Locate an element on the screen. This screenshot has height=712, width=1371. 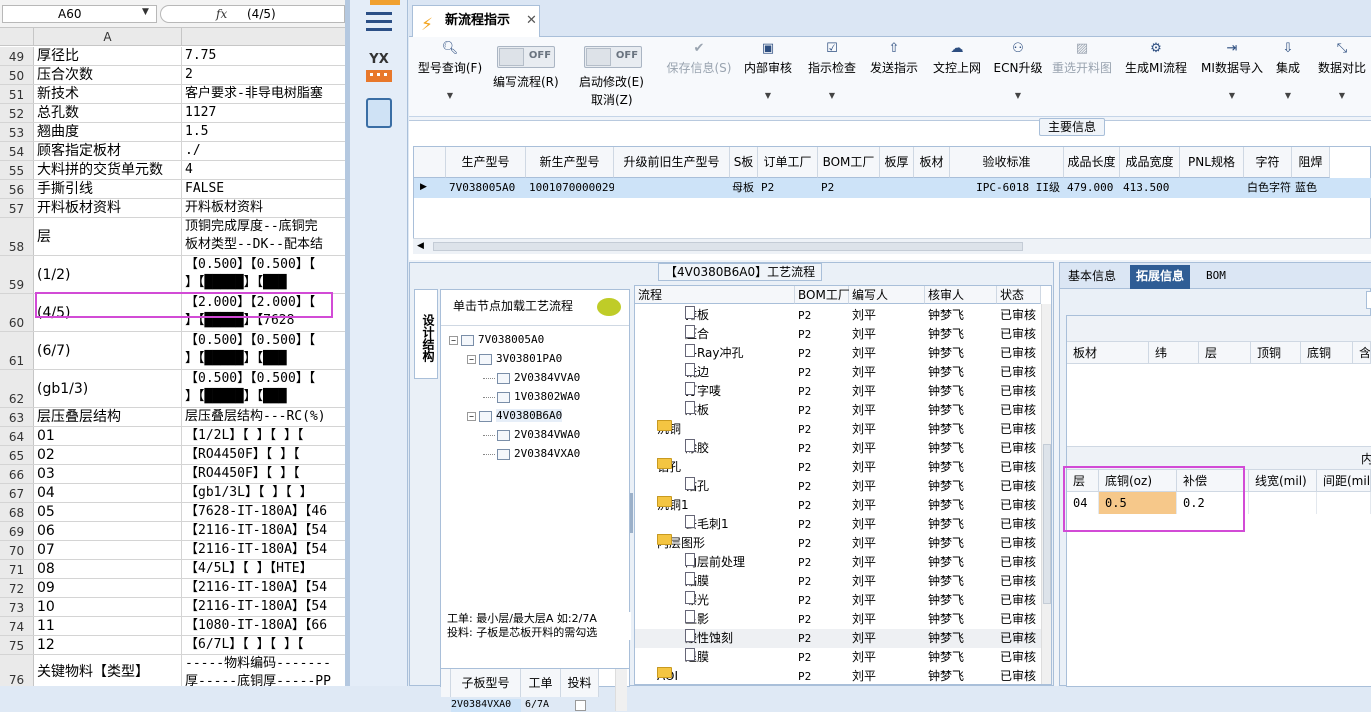
list-item: 烘板 P2 刘平 钟梦飞 已审核 is located at coordinates (839, 410).